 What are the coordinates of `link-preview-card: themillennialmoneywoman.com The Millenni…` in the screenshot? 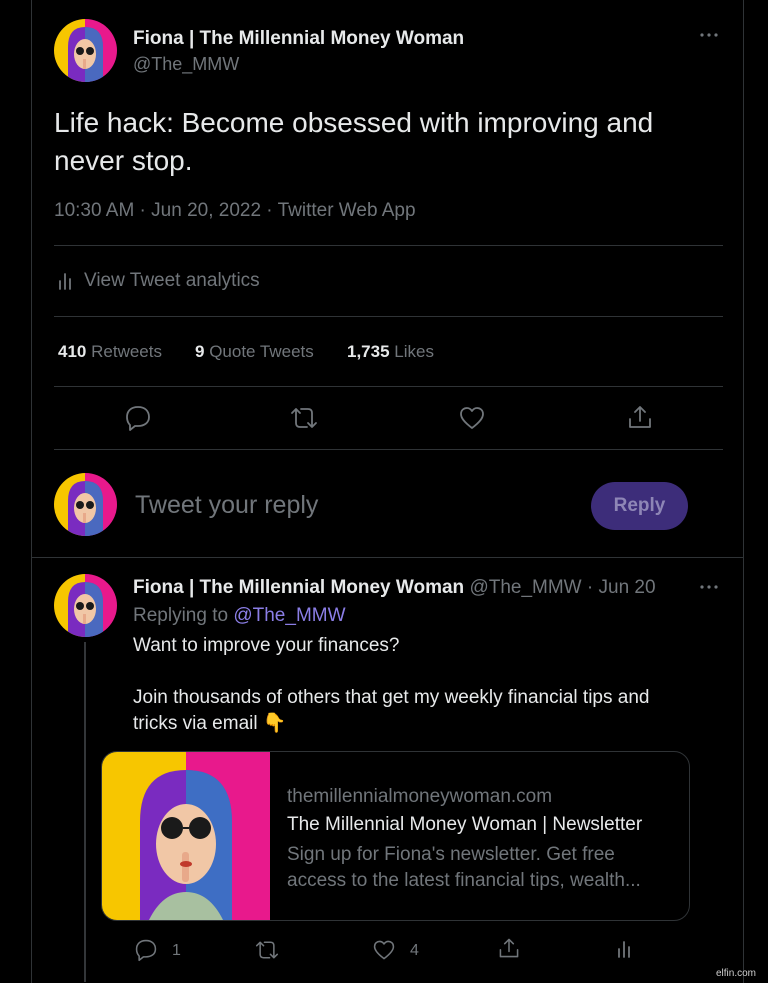 It's located at (395, 836).